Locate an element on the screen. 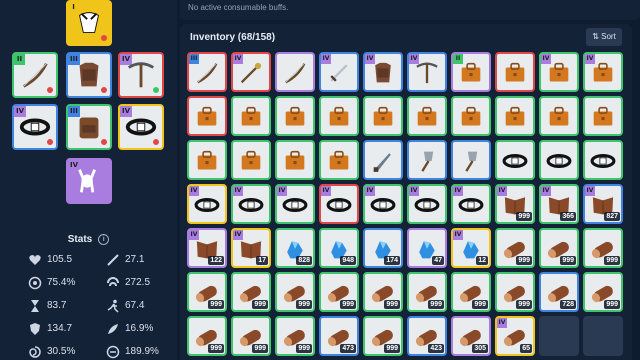 Image resolution: width=640 pixels, height=360 pixels. inventory-slot: 423 is located at coordinates (427, 336).